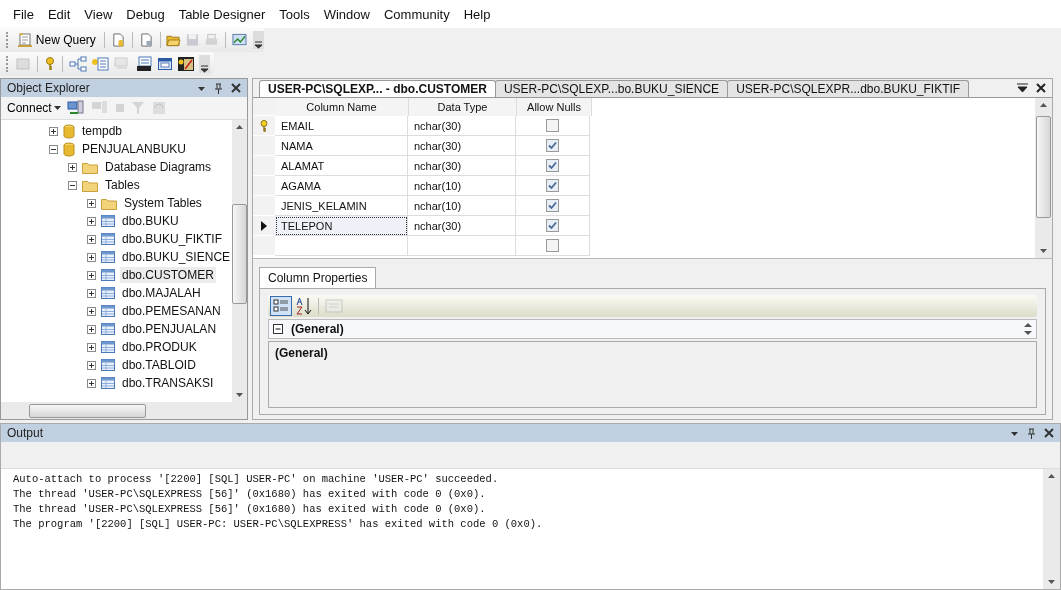 The image size is (1061, 590). I want to click on menu-item: Edit, so click(59, 14).